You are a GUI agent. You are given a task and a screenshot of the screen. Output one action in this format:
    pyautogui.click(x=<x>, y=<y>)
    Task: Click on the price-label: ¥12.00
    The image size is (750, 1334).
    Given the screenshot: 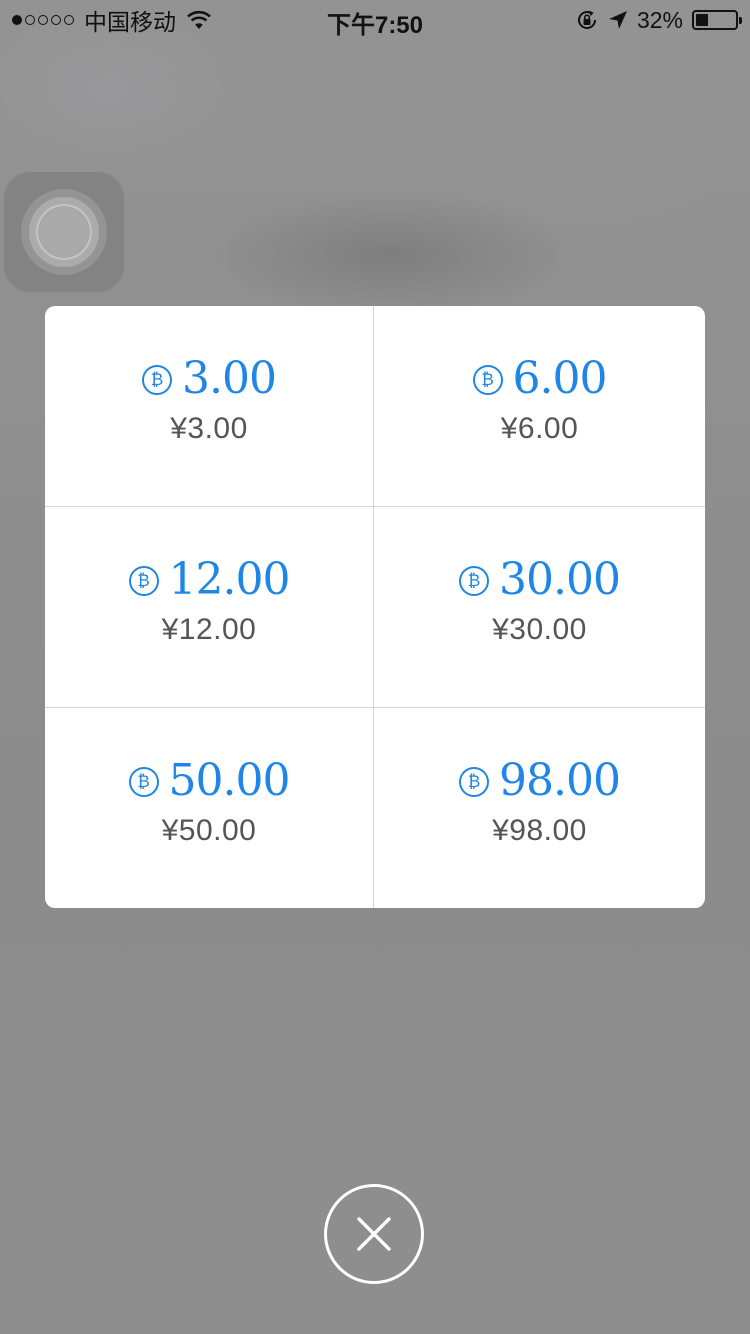 What is the action you would take?
    pyautogui.click(x=209, y=629)
    